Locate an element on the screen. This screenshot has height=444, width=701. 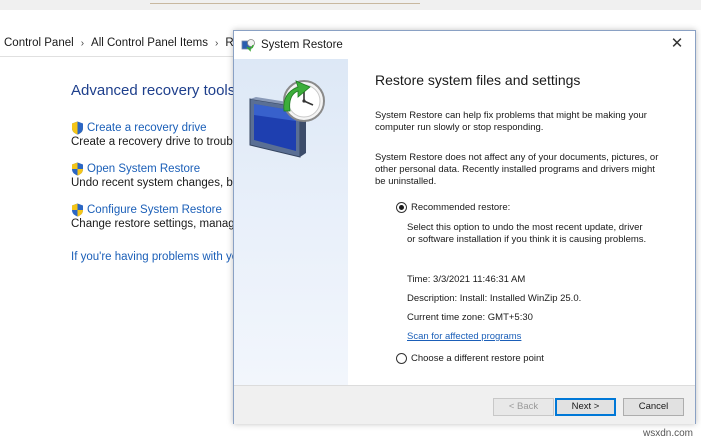
next-button: Next > is located at coordinates (585, 407).